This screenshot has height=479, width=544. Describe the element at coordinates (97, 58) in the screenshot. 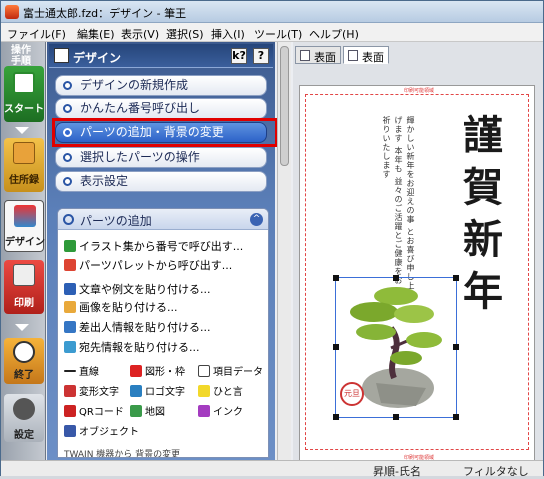

I see `panel-title: デザイン` at that location.